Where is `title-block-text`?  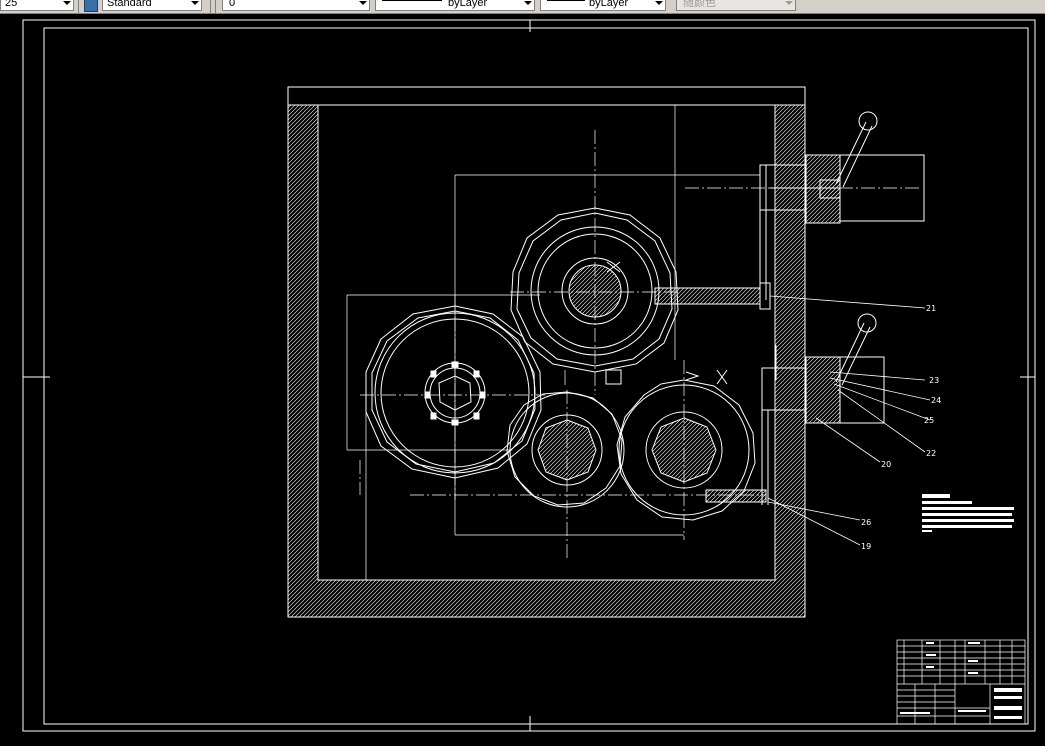
title-block-text is located at coordinates (961, 680).